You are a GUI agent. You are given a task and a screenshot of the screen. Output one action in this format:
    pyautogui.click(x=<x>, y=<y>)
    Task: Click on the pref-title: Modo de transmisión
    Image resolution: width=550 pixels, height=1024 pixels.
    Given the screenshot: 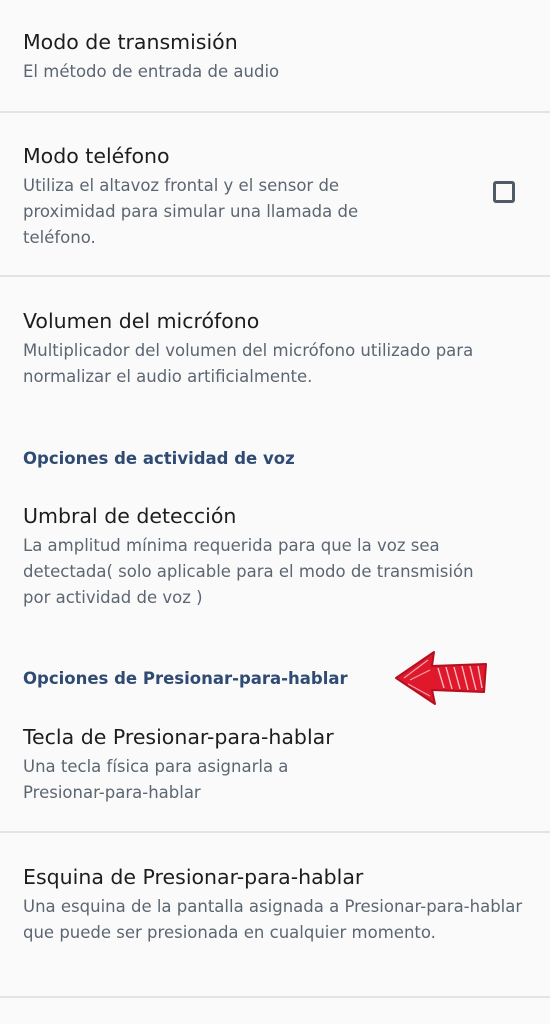 What is the action you would take?
    pyautogui.click(x=130, y=42)
    